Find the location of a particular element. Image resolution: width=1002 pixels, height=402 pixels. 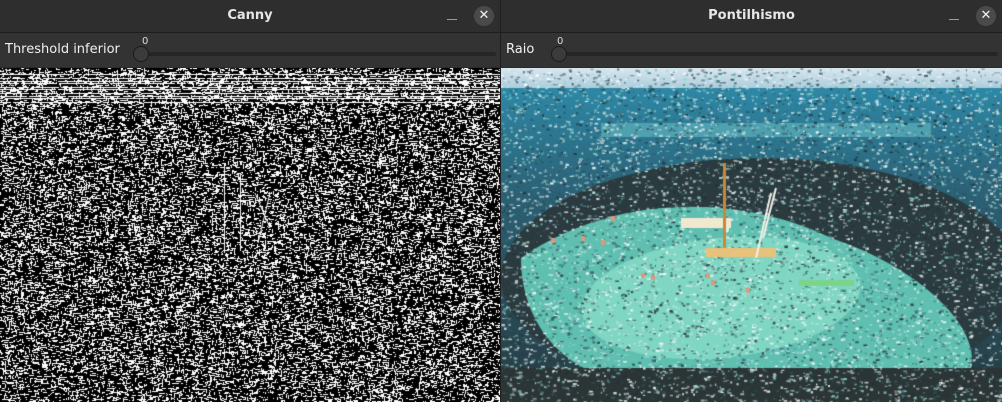

canny-titlebar: Canny ✕ is located at coordinates (250, 16).